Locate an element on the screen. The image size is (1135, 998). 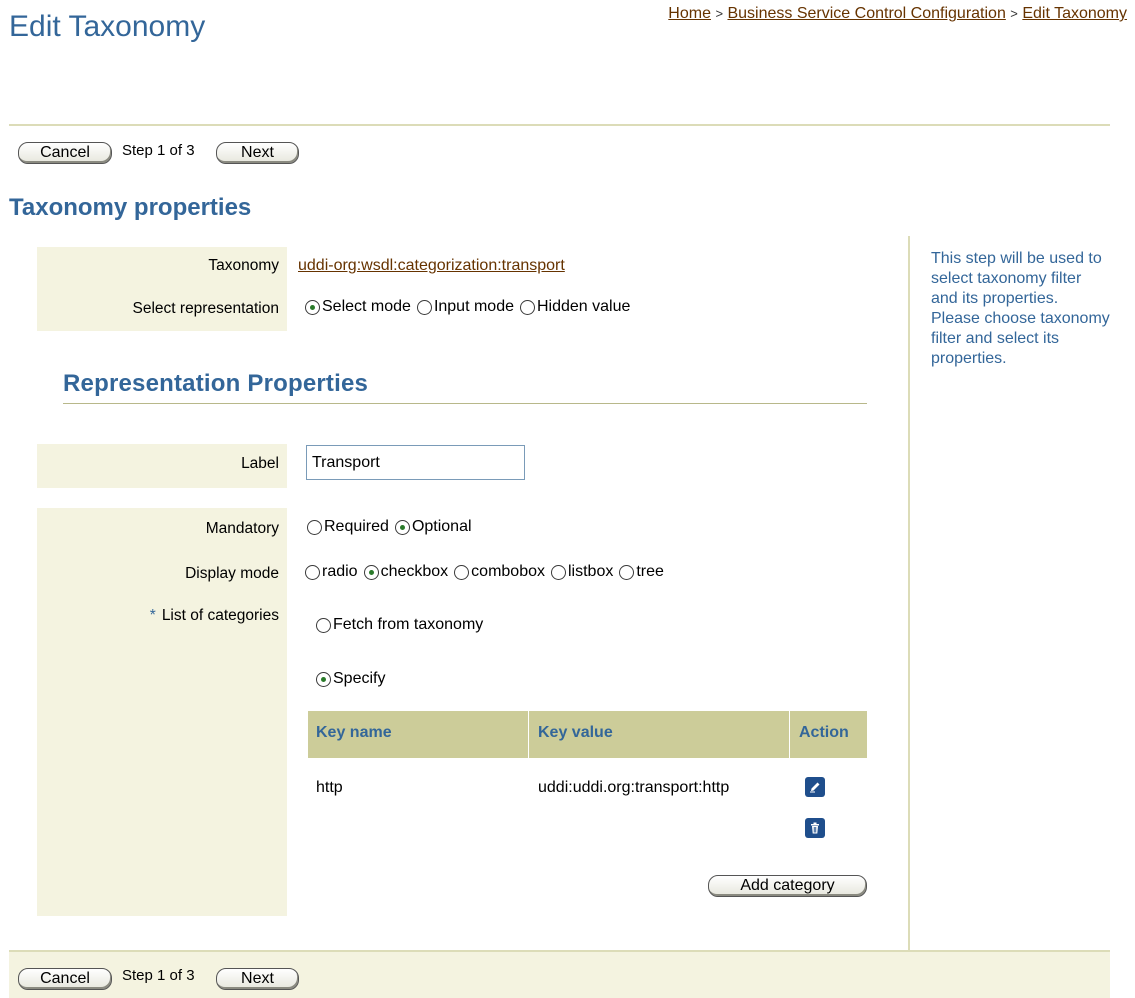
column-header-key-name: Key name is located at coordinates (354, 732).